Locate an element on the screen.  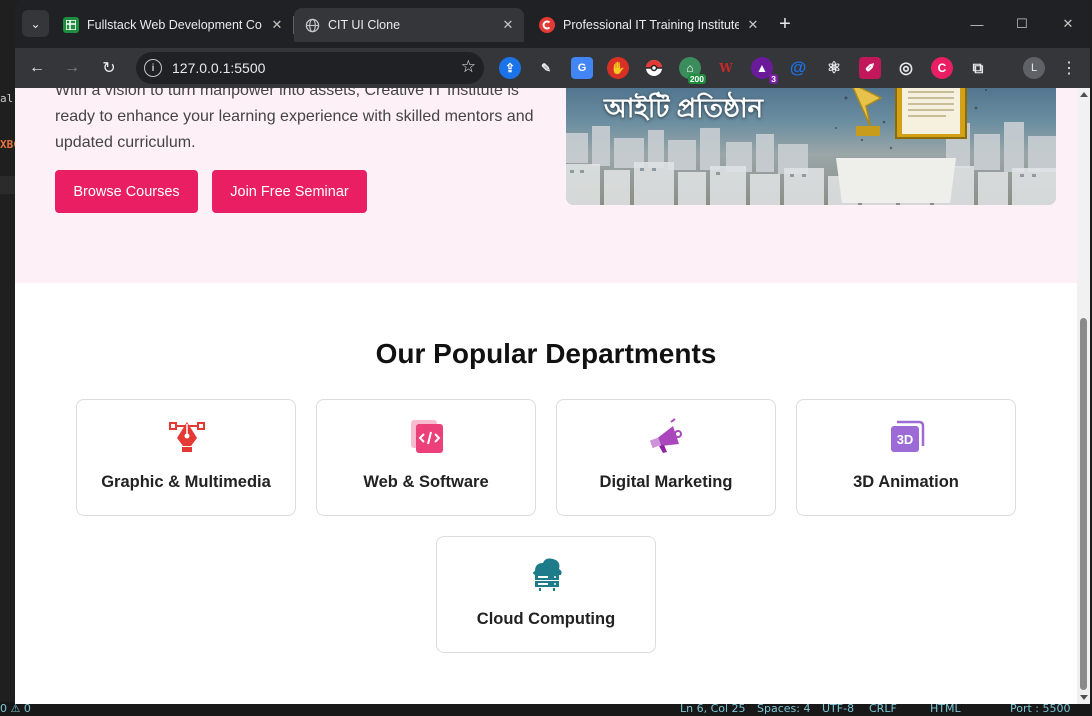
share-extension-icon: ⇪ is located at coordinates (510, 68).